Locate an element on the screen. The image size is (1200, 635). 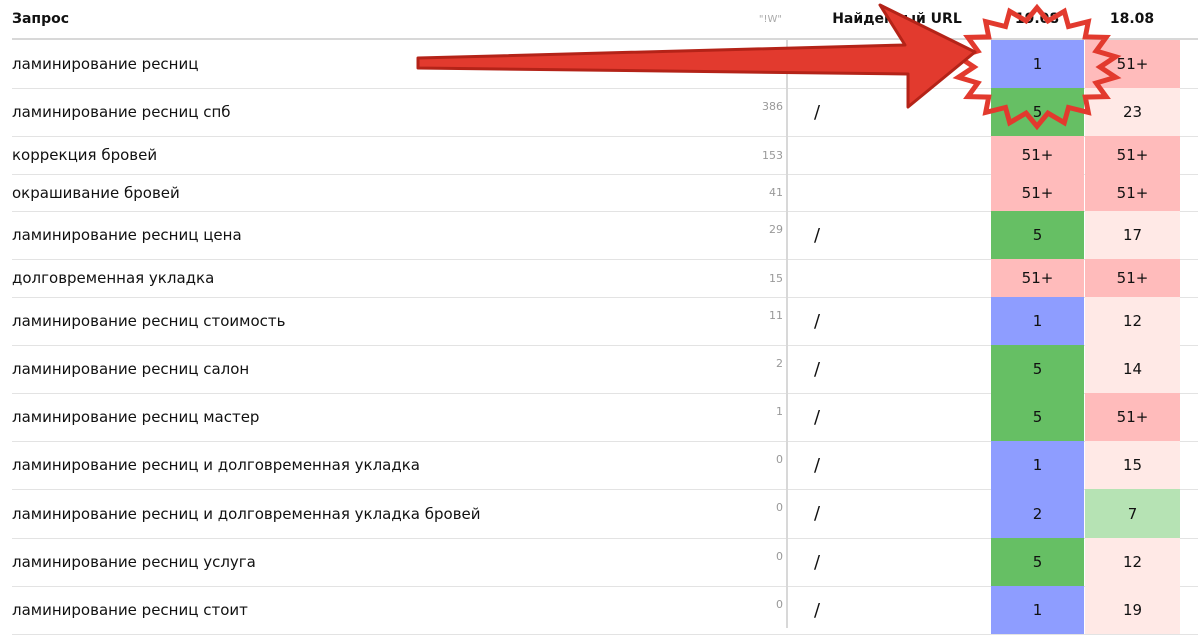
table-header: Запрос "!W" Найденный URL 19.08 18.08 is located at coordinates (605, 20).